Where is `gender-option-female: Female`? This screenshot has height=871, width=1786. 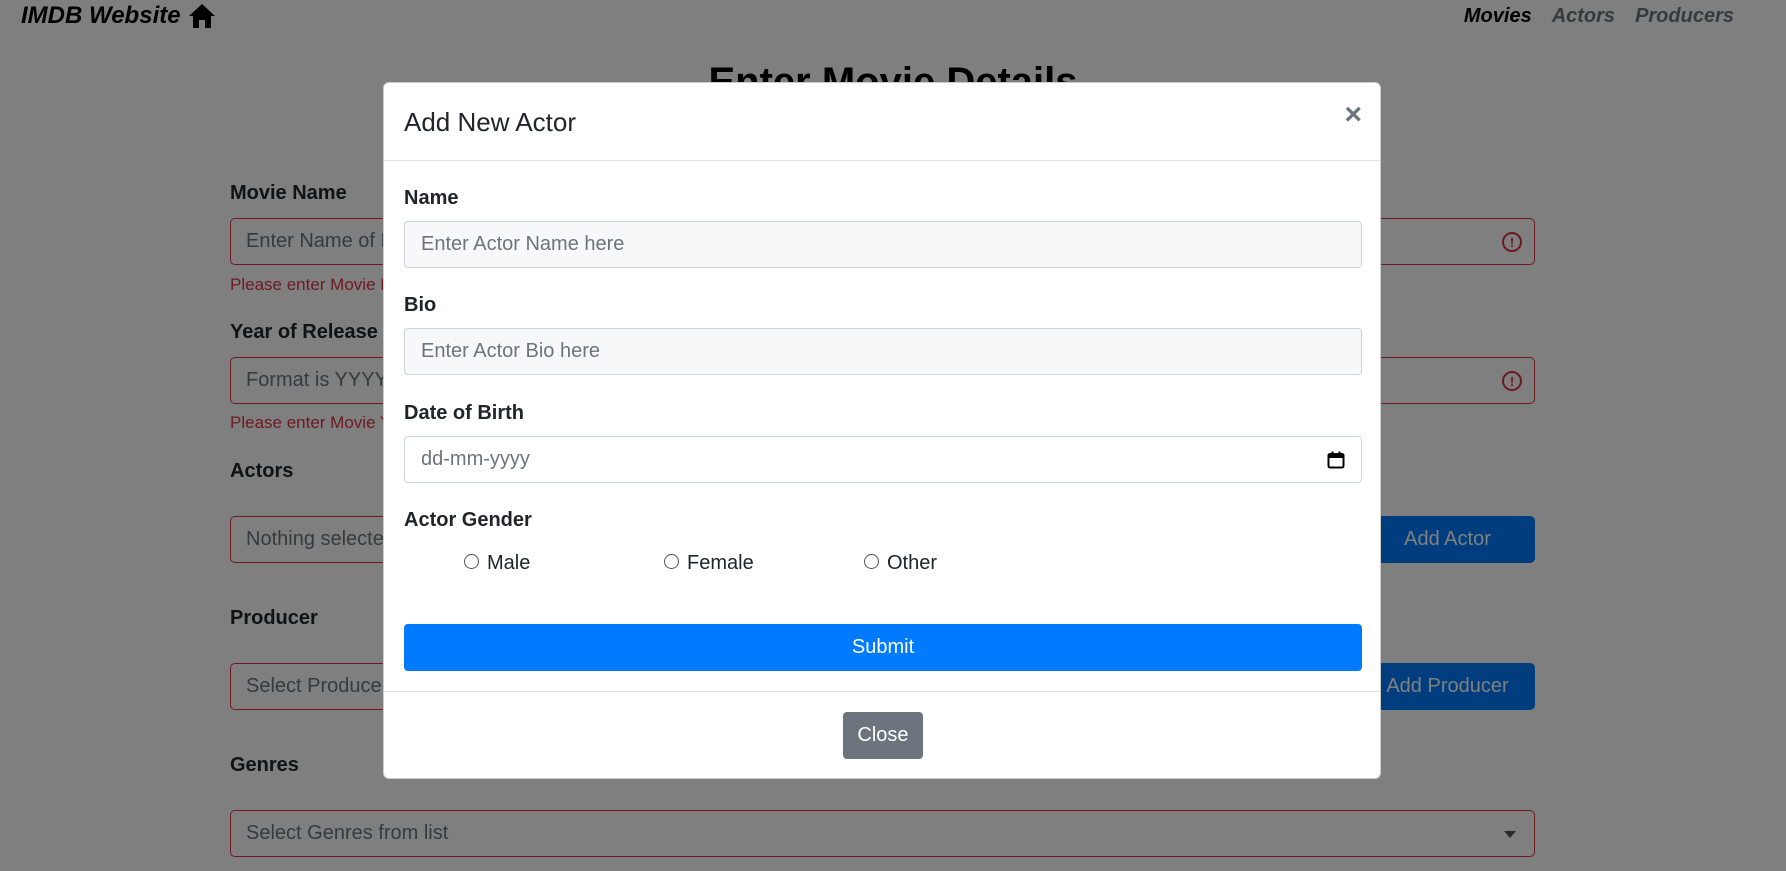 gender-option-female: Female is located at coordinates (764, 563).